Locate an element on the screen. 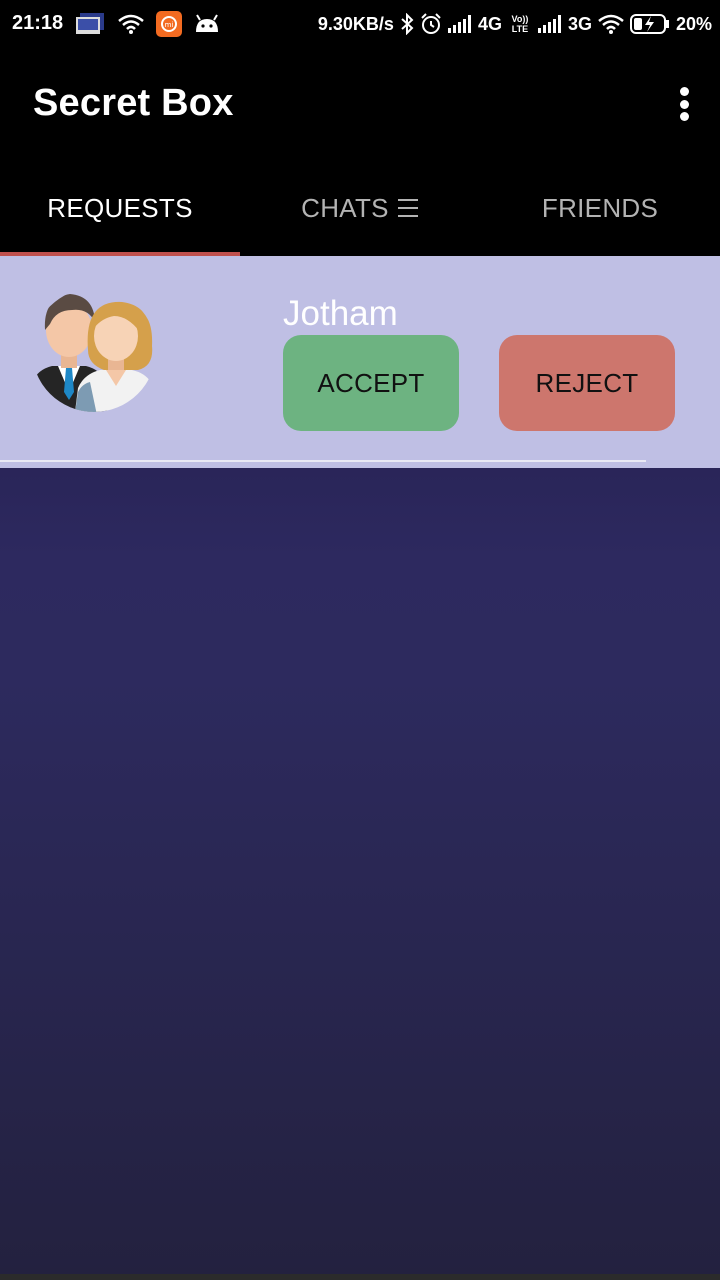 The height and width of the screenshot is (1280, 720). android-icon is located at coordinates (207, 24).